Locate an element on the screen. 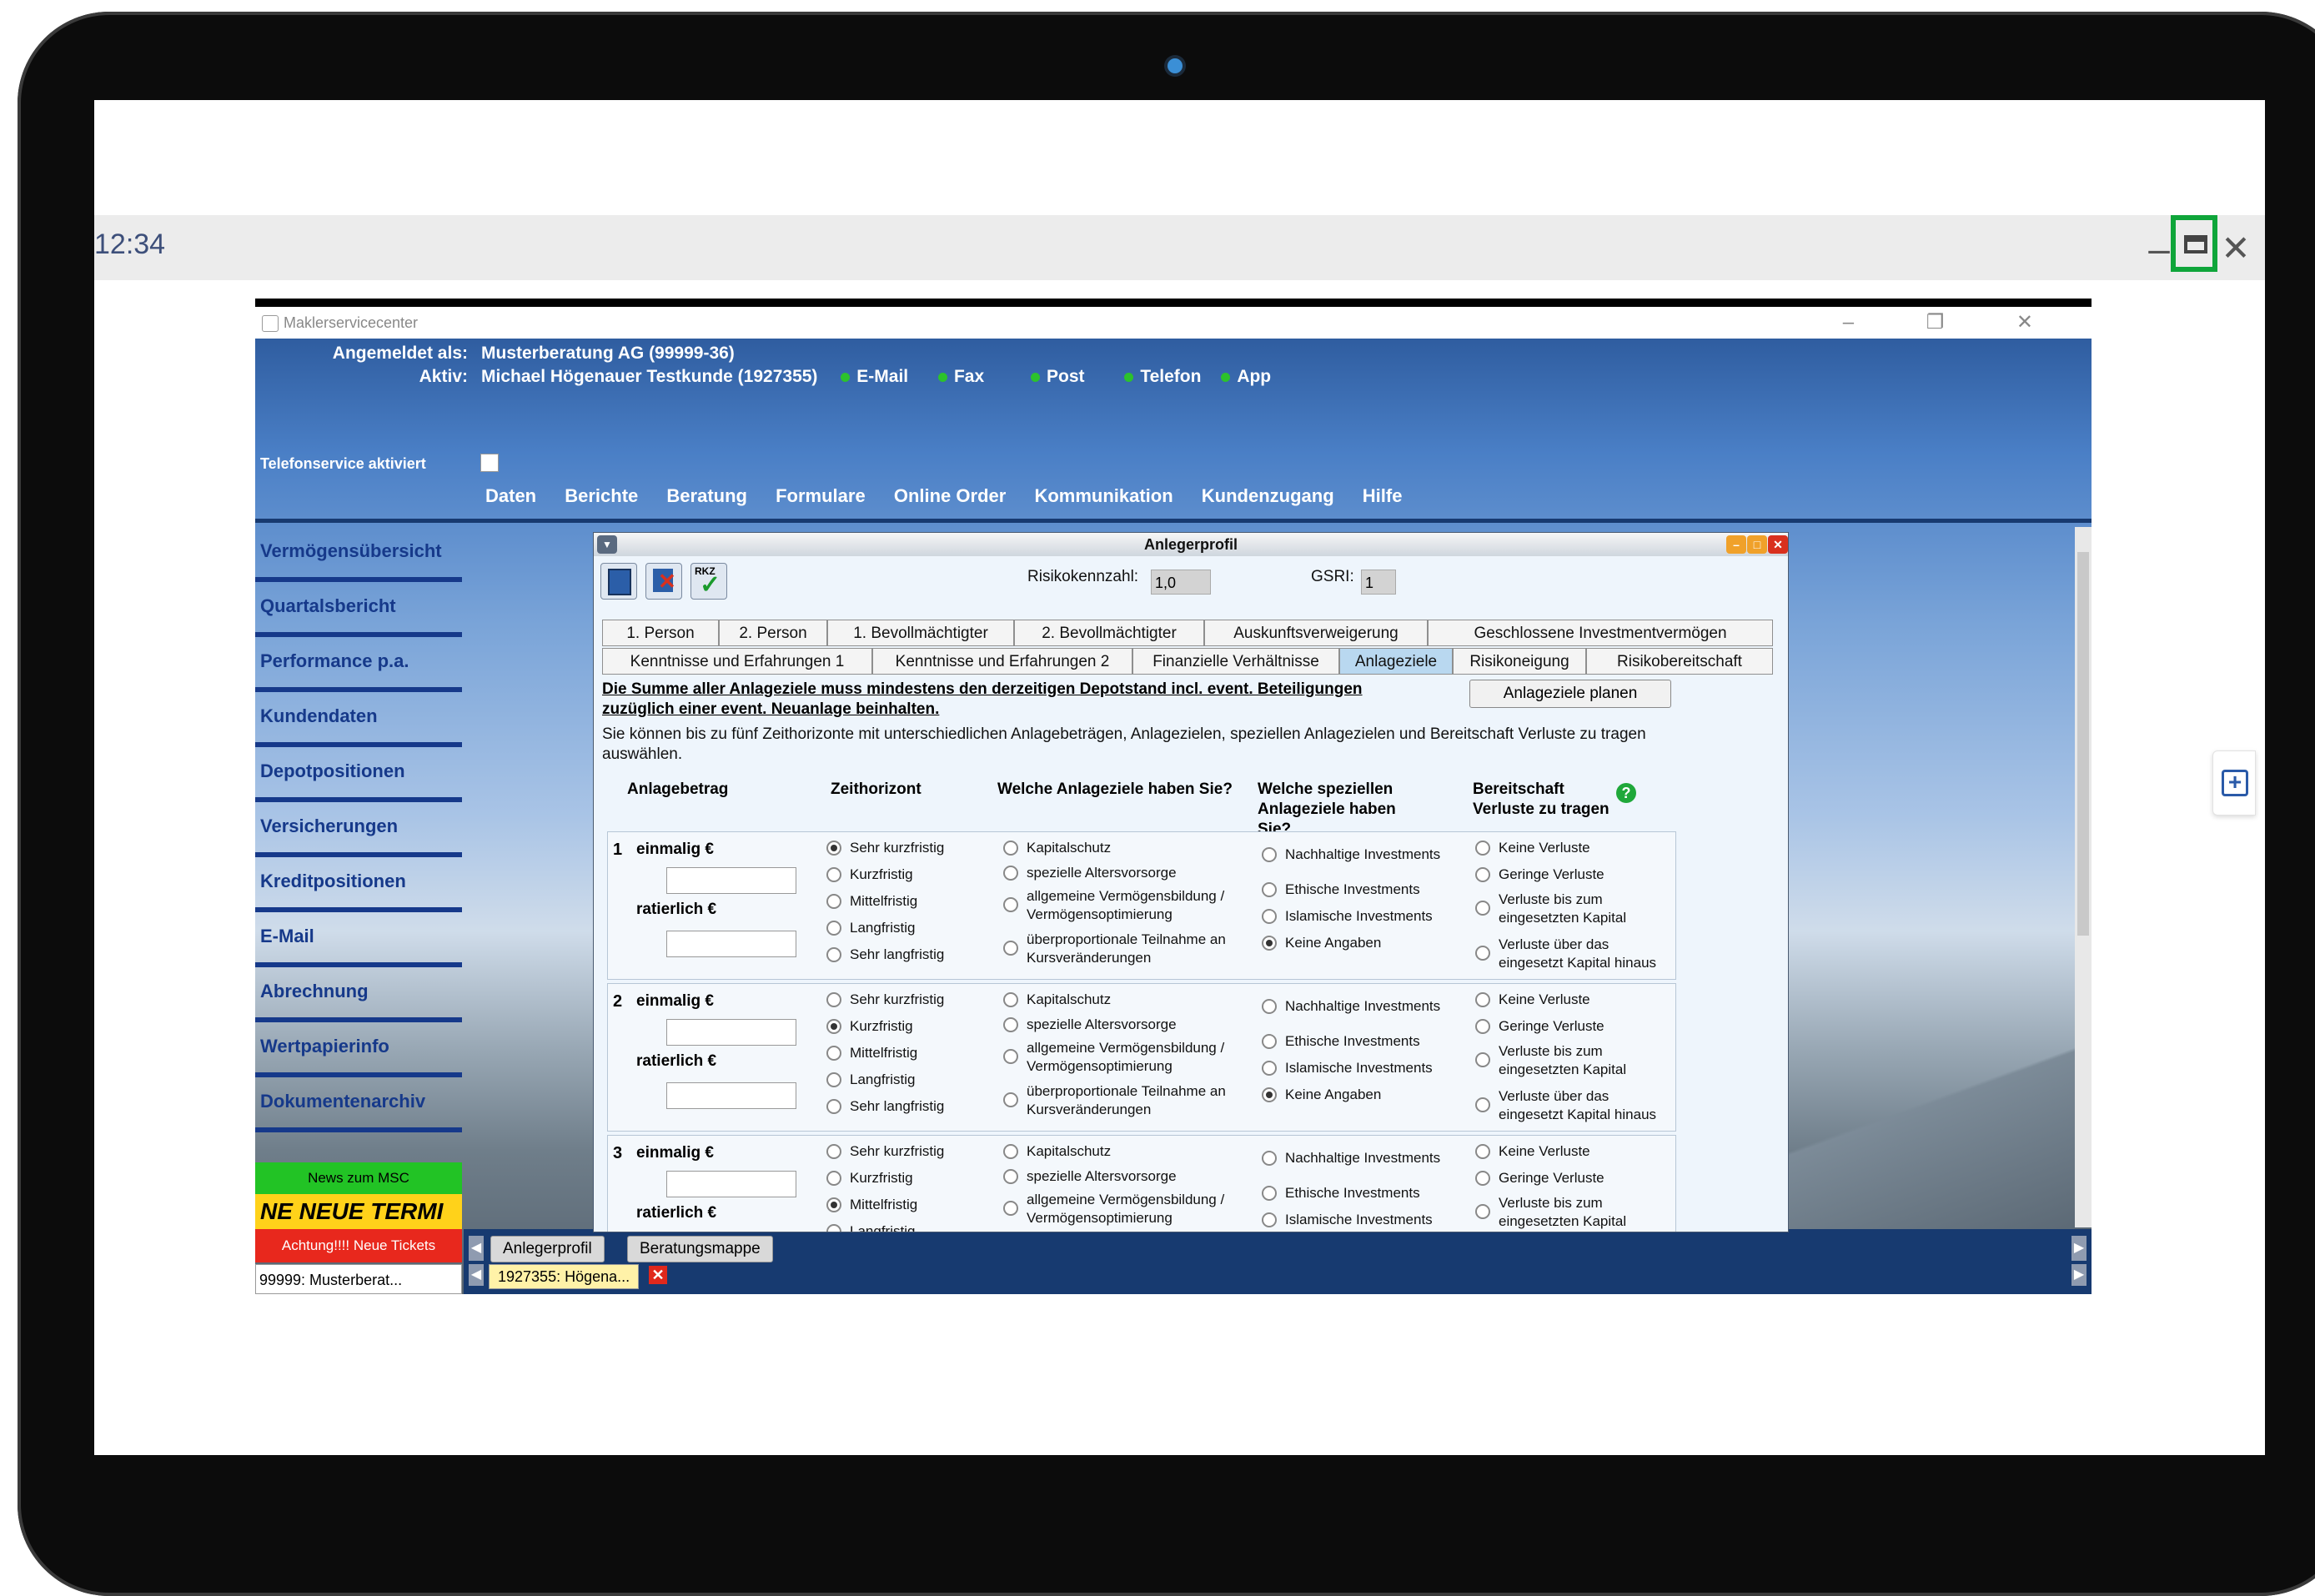 The height and width of the screenshot is (1596, 2315). menu-formulare: Formulare is located at coordinates (821, 495).